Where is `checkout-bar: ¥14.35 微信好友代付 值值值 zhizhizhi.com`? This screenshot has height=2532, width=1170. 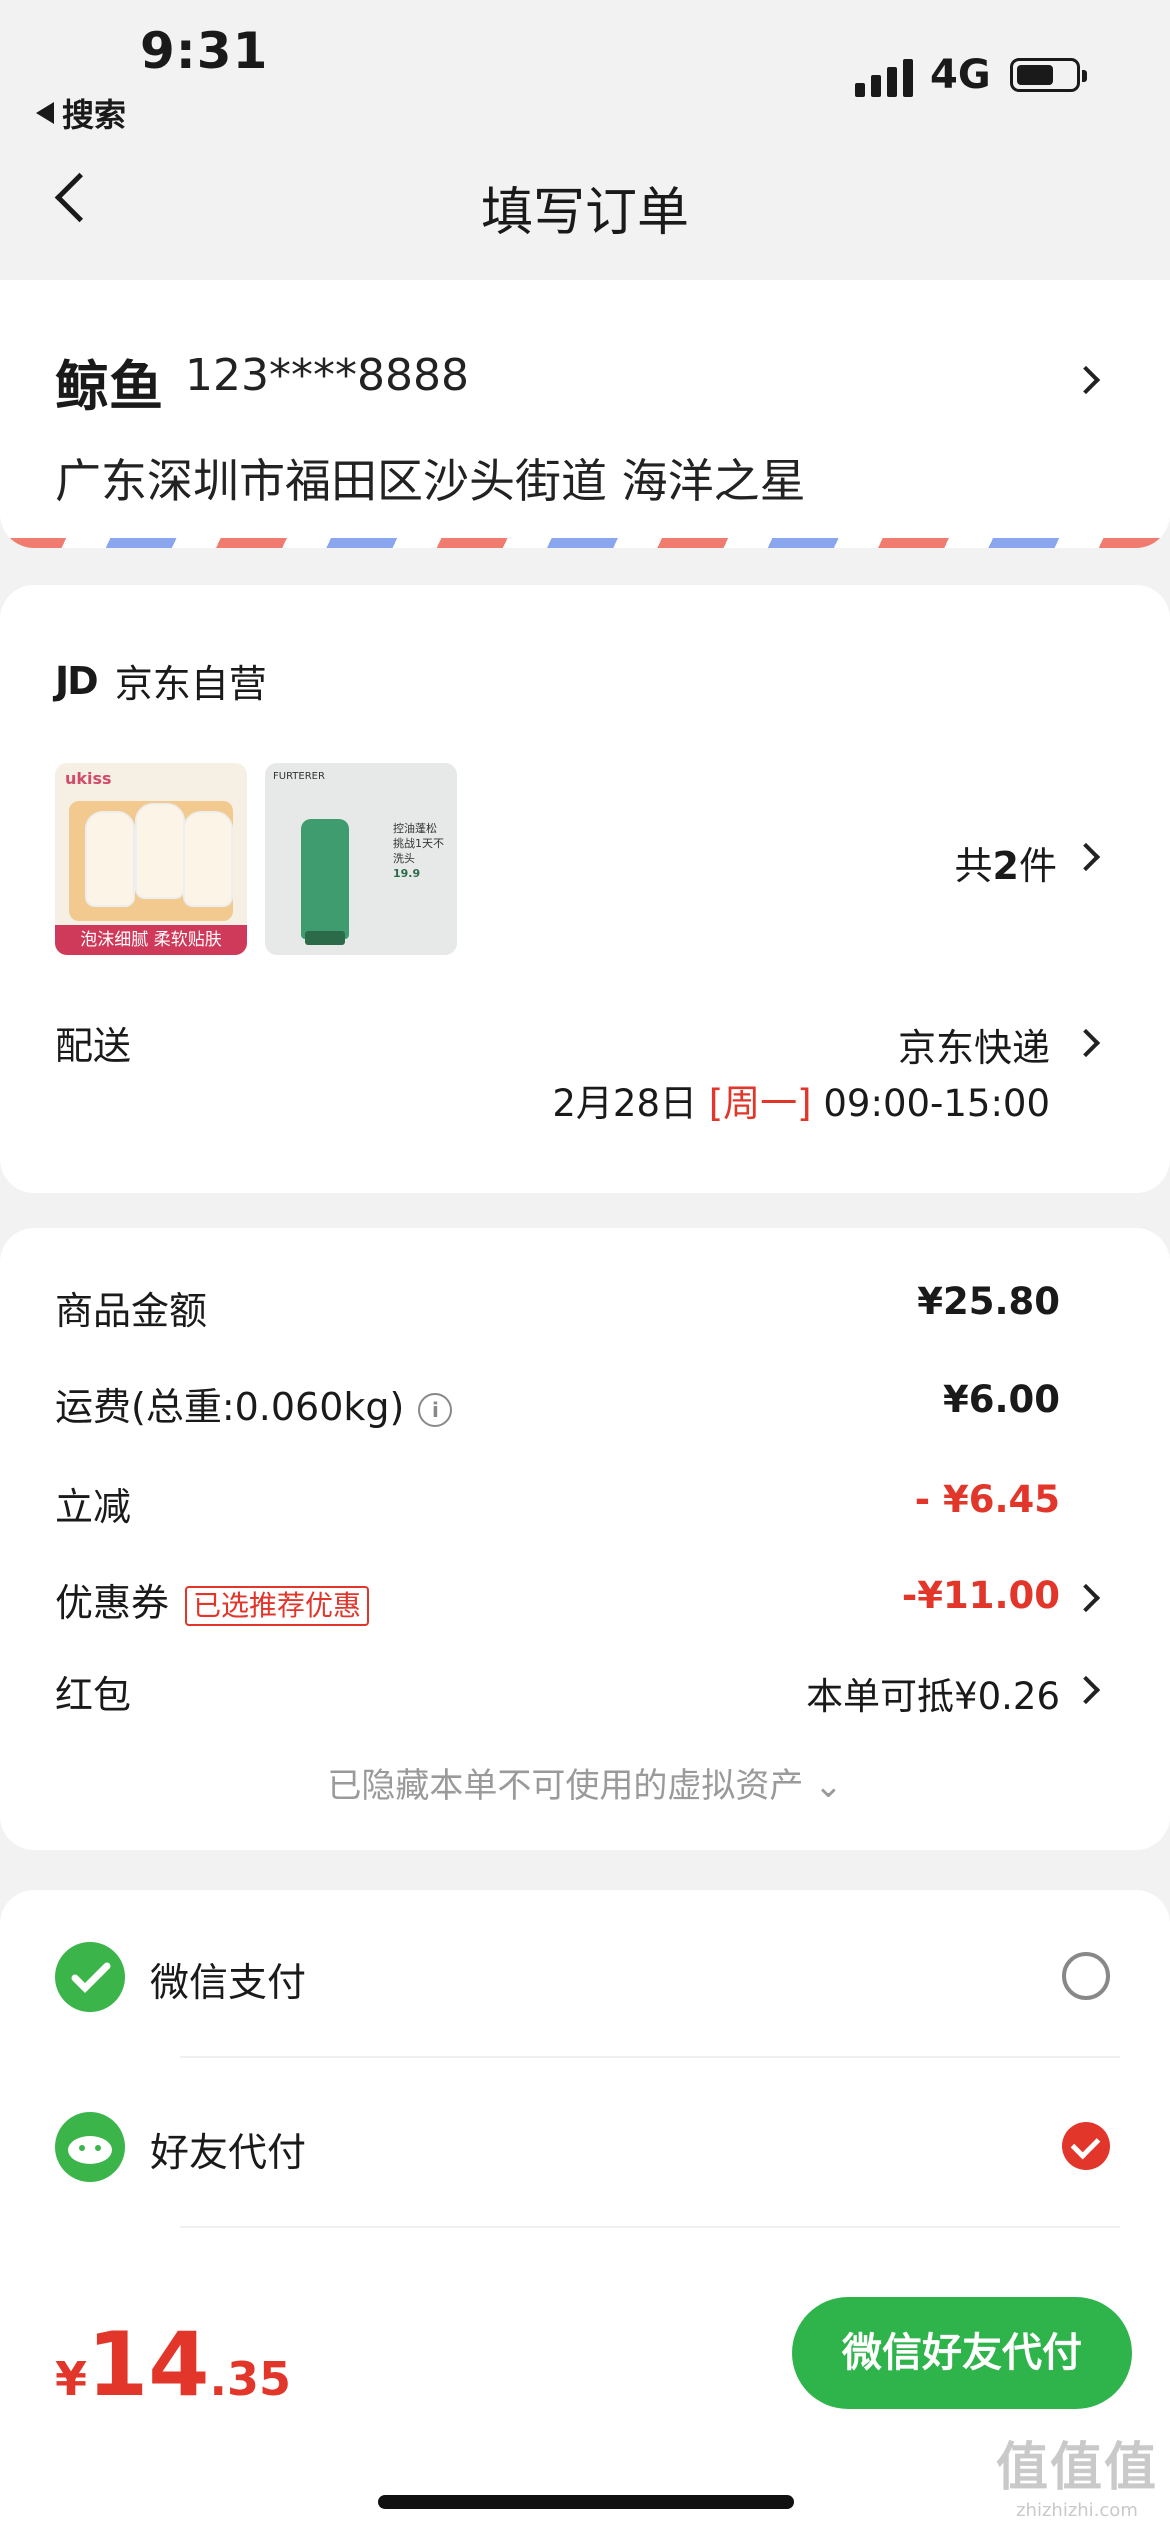
checkout-bar: ¥14.35 微信好友代付 值值值 zhizhizhi.com is located at coordinates (585, 2408).